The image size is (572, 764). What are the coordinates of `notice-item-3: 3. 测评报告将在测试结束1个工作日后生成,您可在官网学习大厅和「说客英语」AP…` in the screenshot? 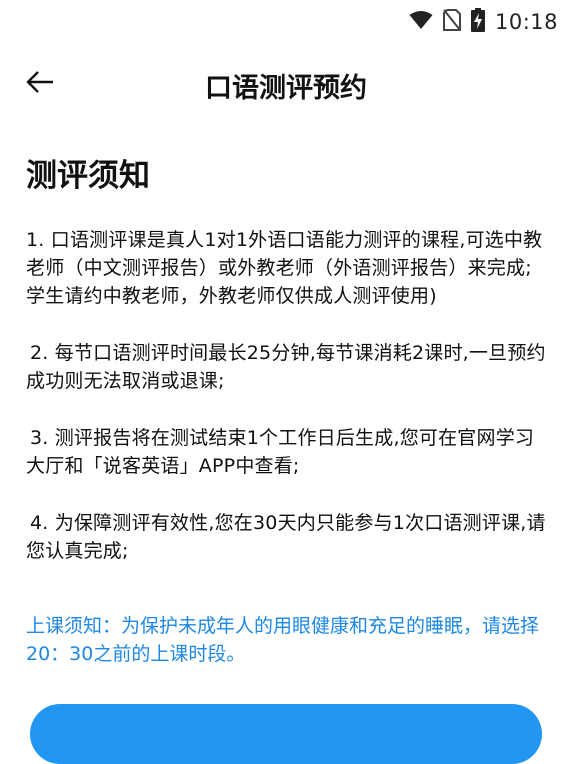 It's located at (280, 452).